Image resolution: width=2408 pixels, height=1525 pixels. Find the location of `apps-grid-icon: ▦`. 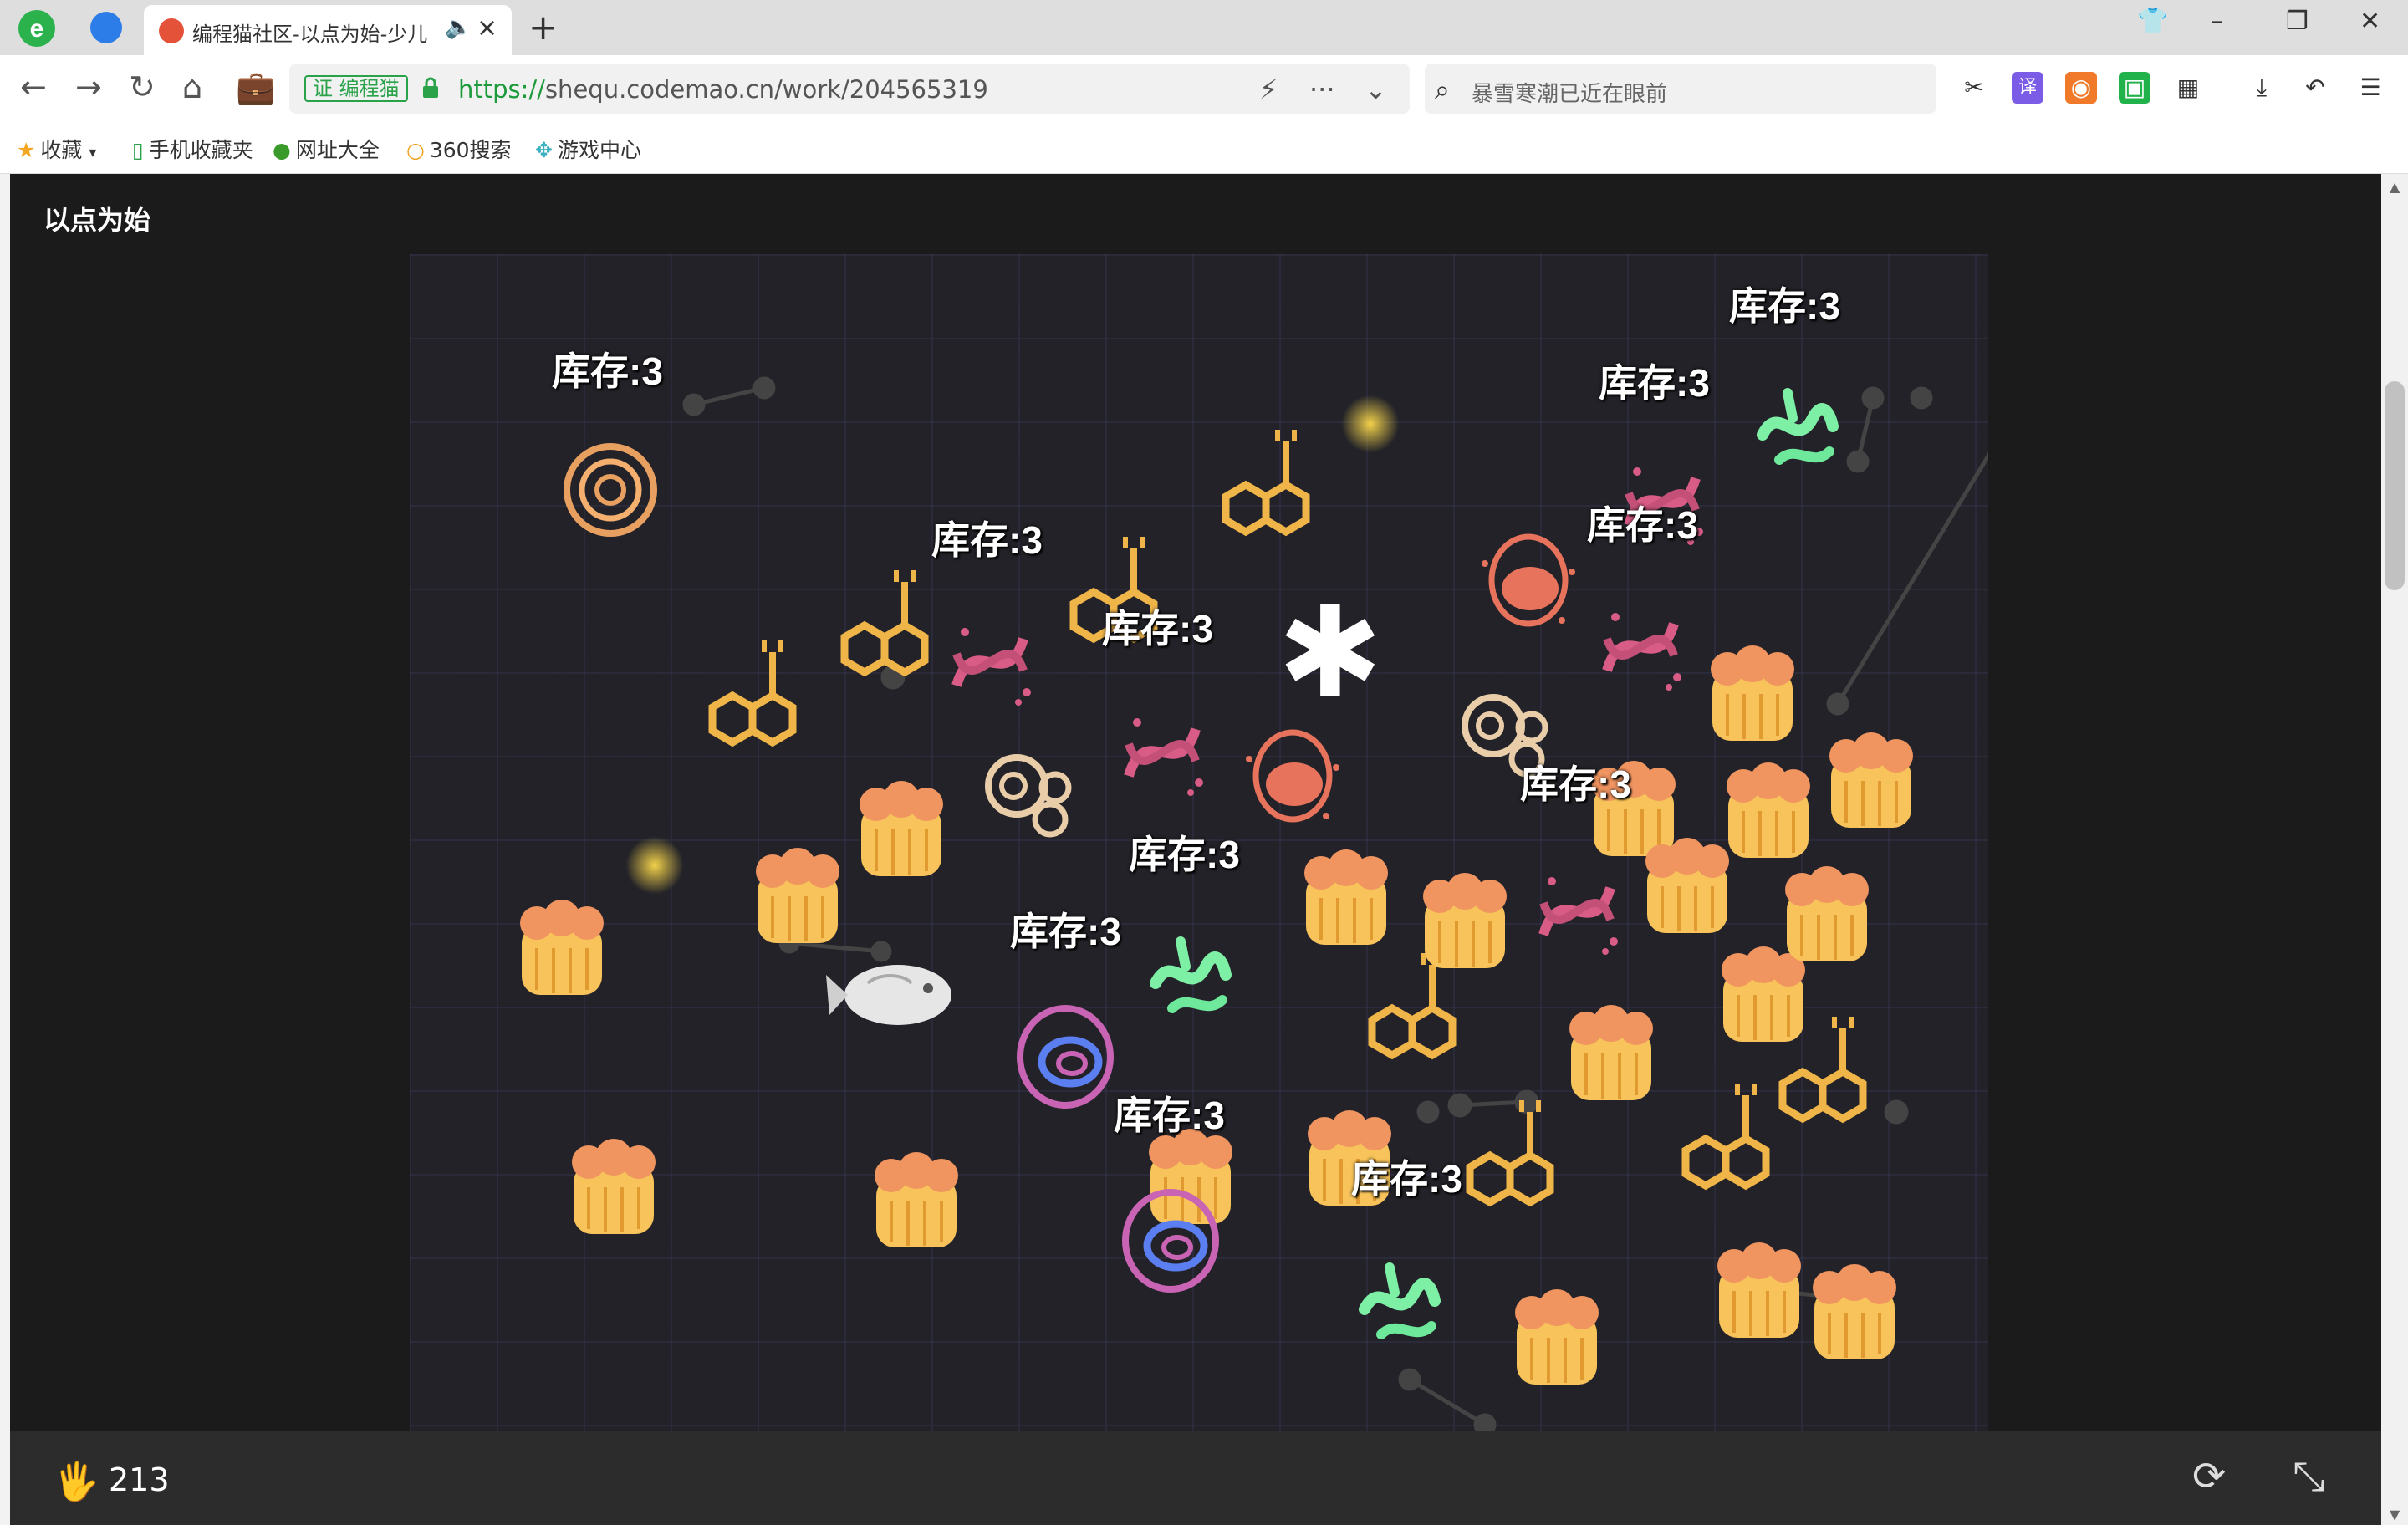

apps-grid-icon: ▦ is located at coordinates (2188, 88).